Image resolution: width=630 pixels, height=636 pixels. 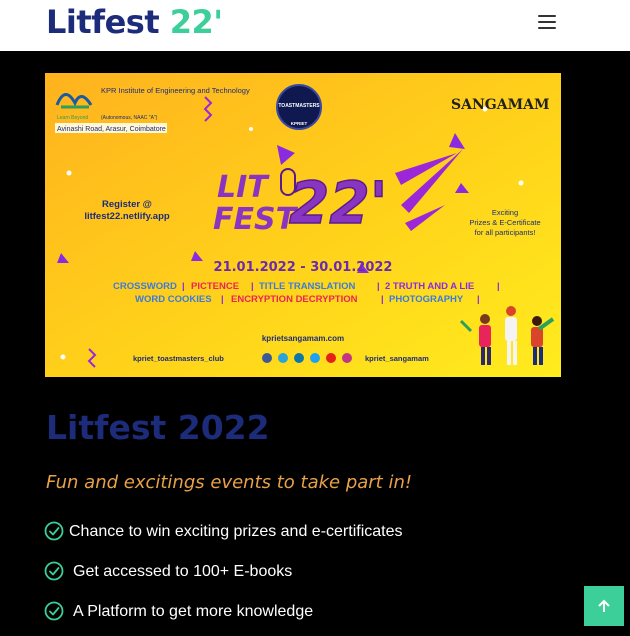 What do you see at coordinates (397, 358) in the screenshot?
I see `handle-sangamam: kpriet_sangamam` at bounding box center [397, 358].